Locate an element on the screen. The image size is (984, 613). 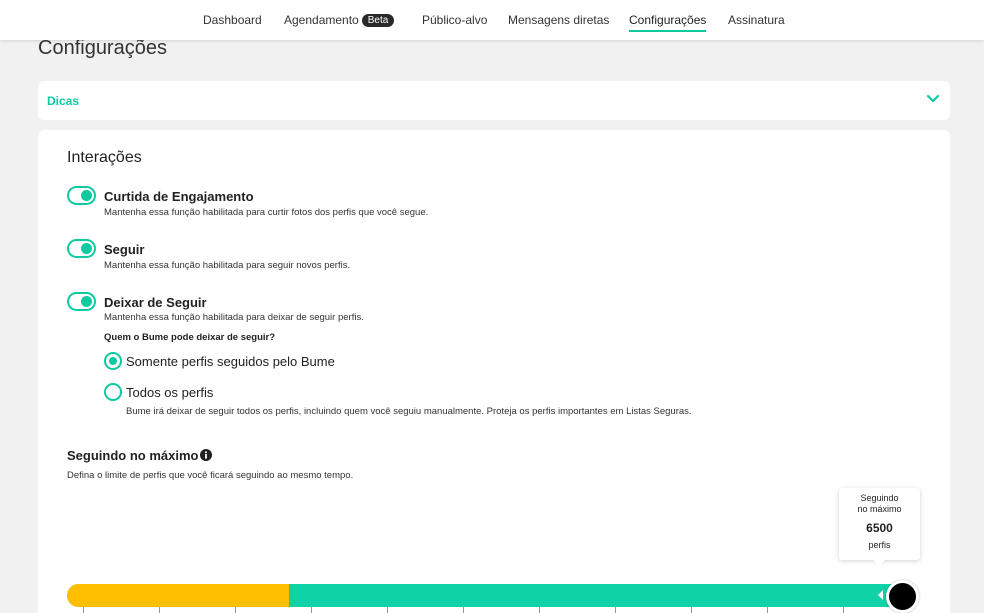
option-title-deixar: Deixar de Seguir is located at coordinates (155, 302).